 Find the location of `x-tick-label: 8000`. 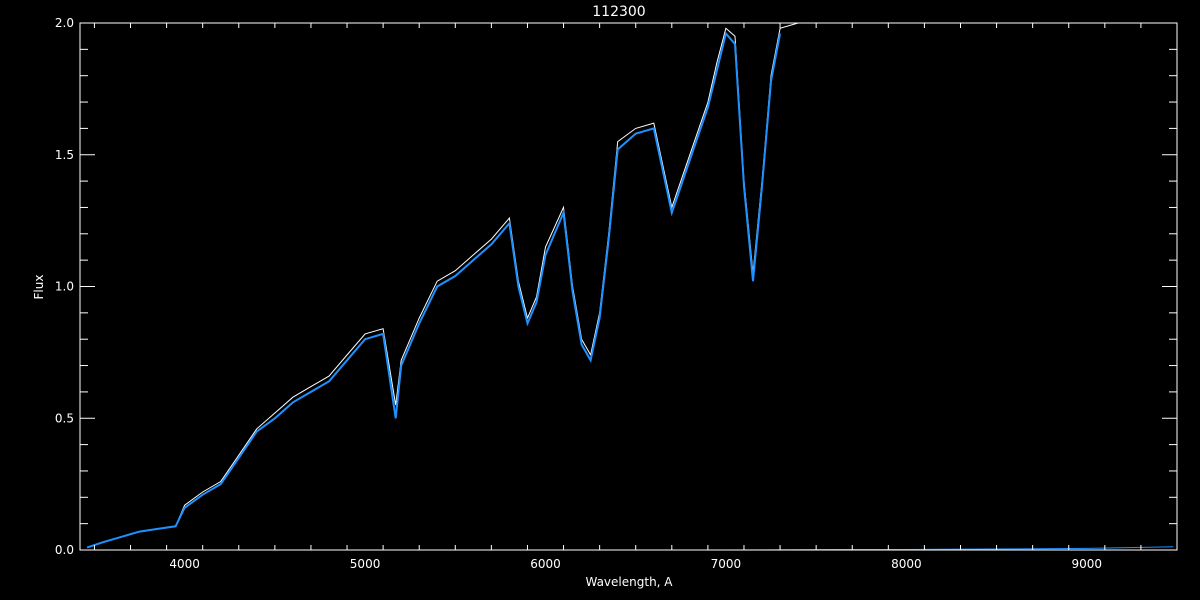

x-tick-label: 8000 is located at coordinates (906, 564).